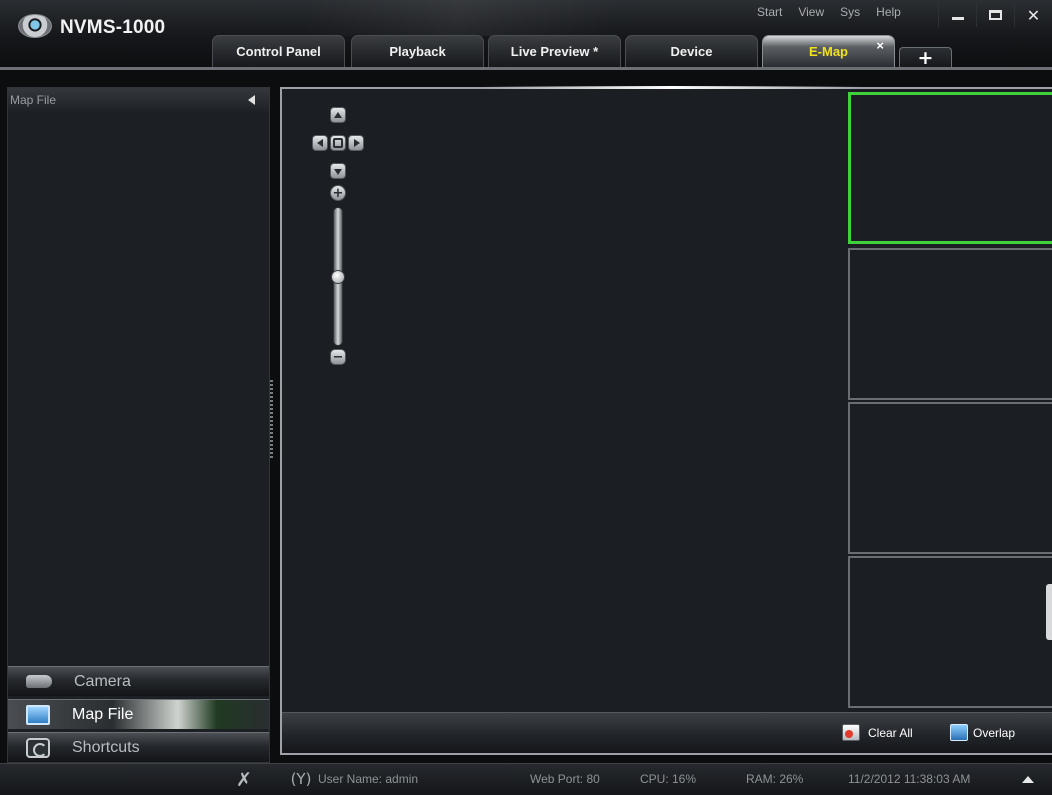 Image resolution: width=1052 pixels, height=795 pixels. I want to click on panel-splitter-handle, so click(271, 420).